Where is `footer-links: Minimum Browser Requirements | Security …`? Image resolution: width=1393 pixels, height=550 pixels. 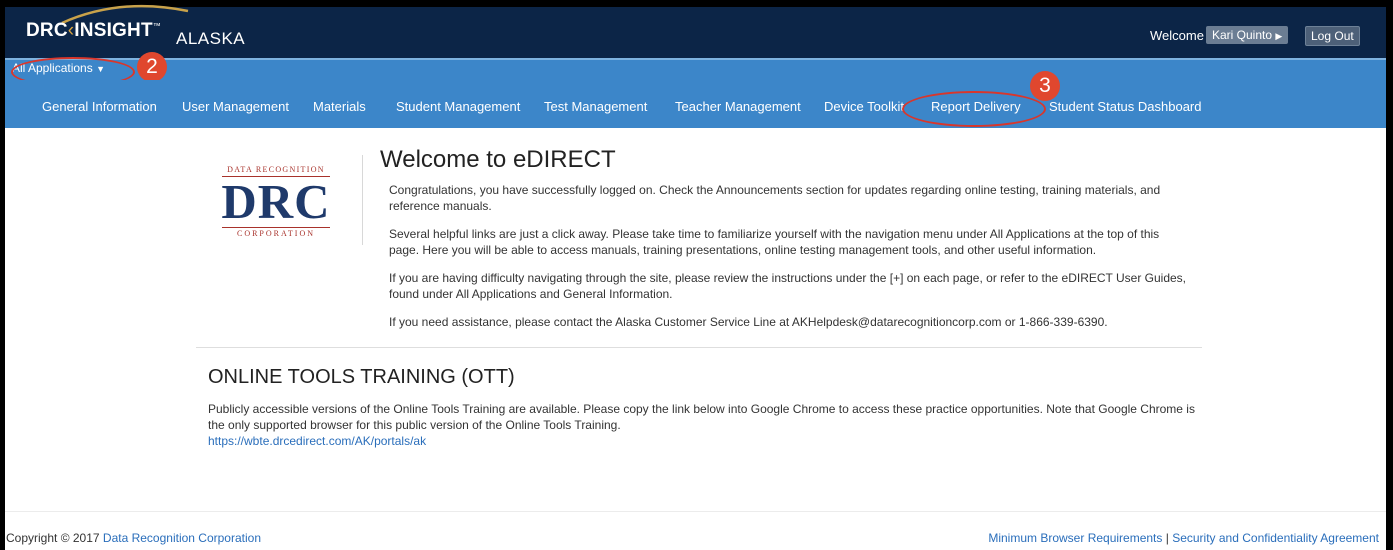
footer-links: Minimum Browser Requirements | Security … is located at coordinates (1183, 538).